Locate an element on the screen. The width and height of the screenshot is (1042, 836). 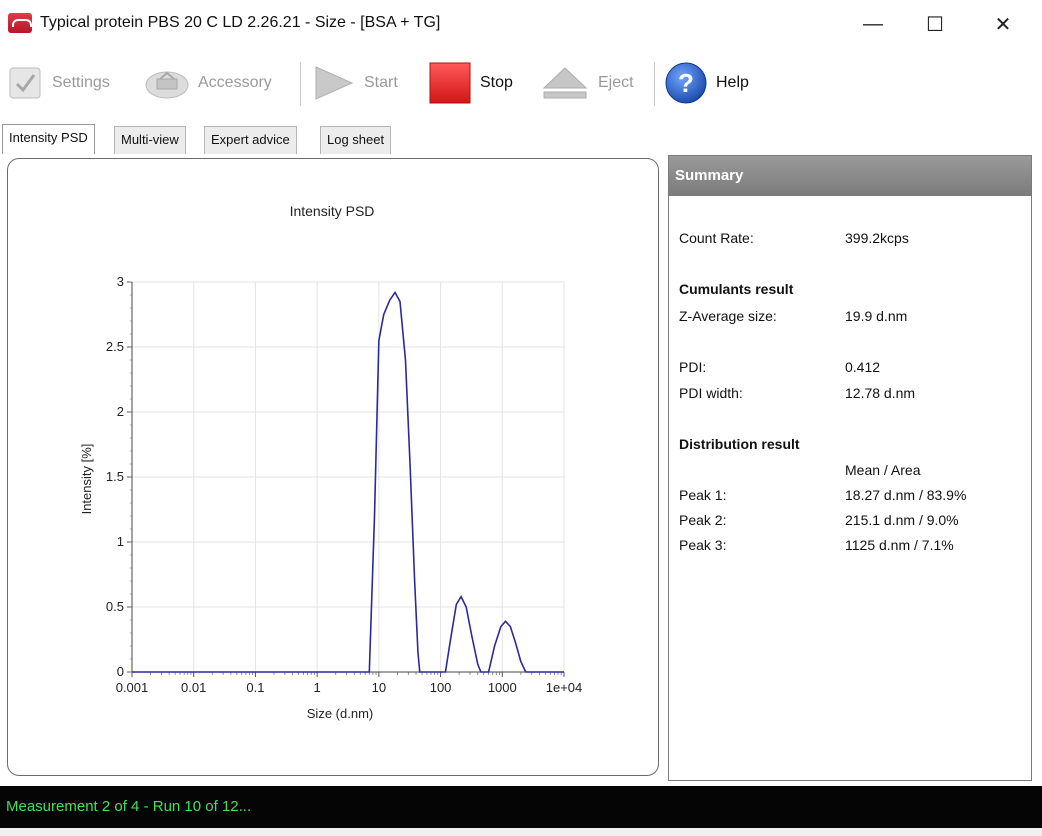
accessory-button: Accessory is located at coordinates (208, 83).